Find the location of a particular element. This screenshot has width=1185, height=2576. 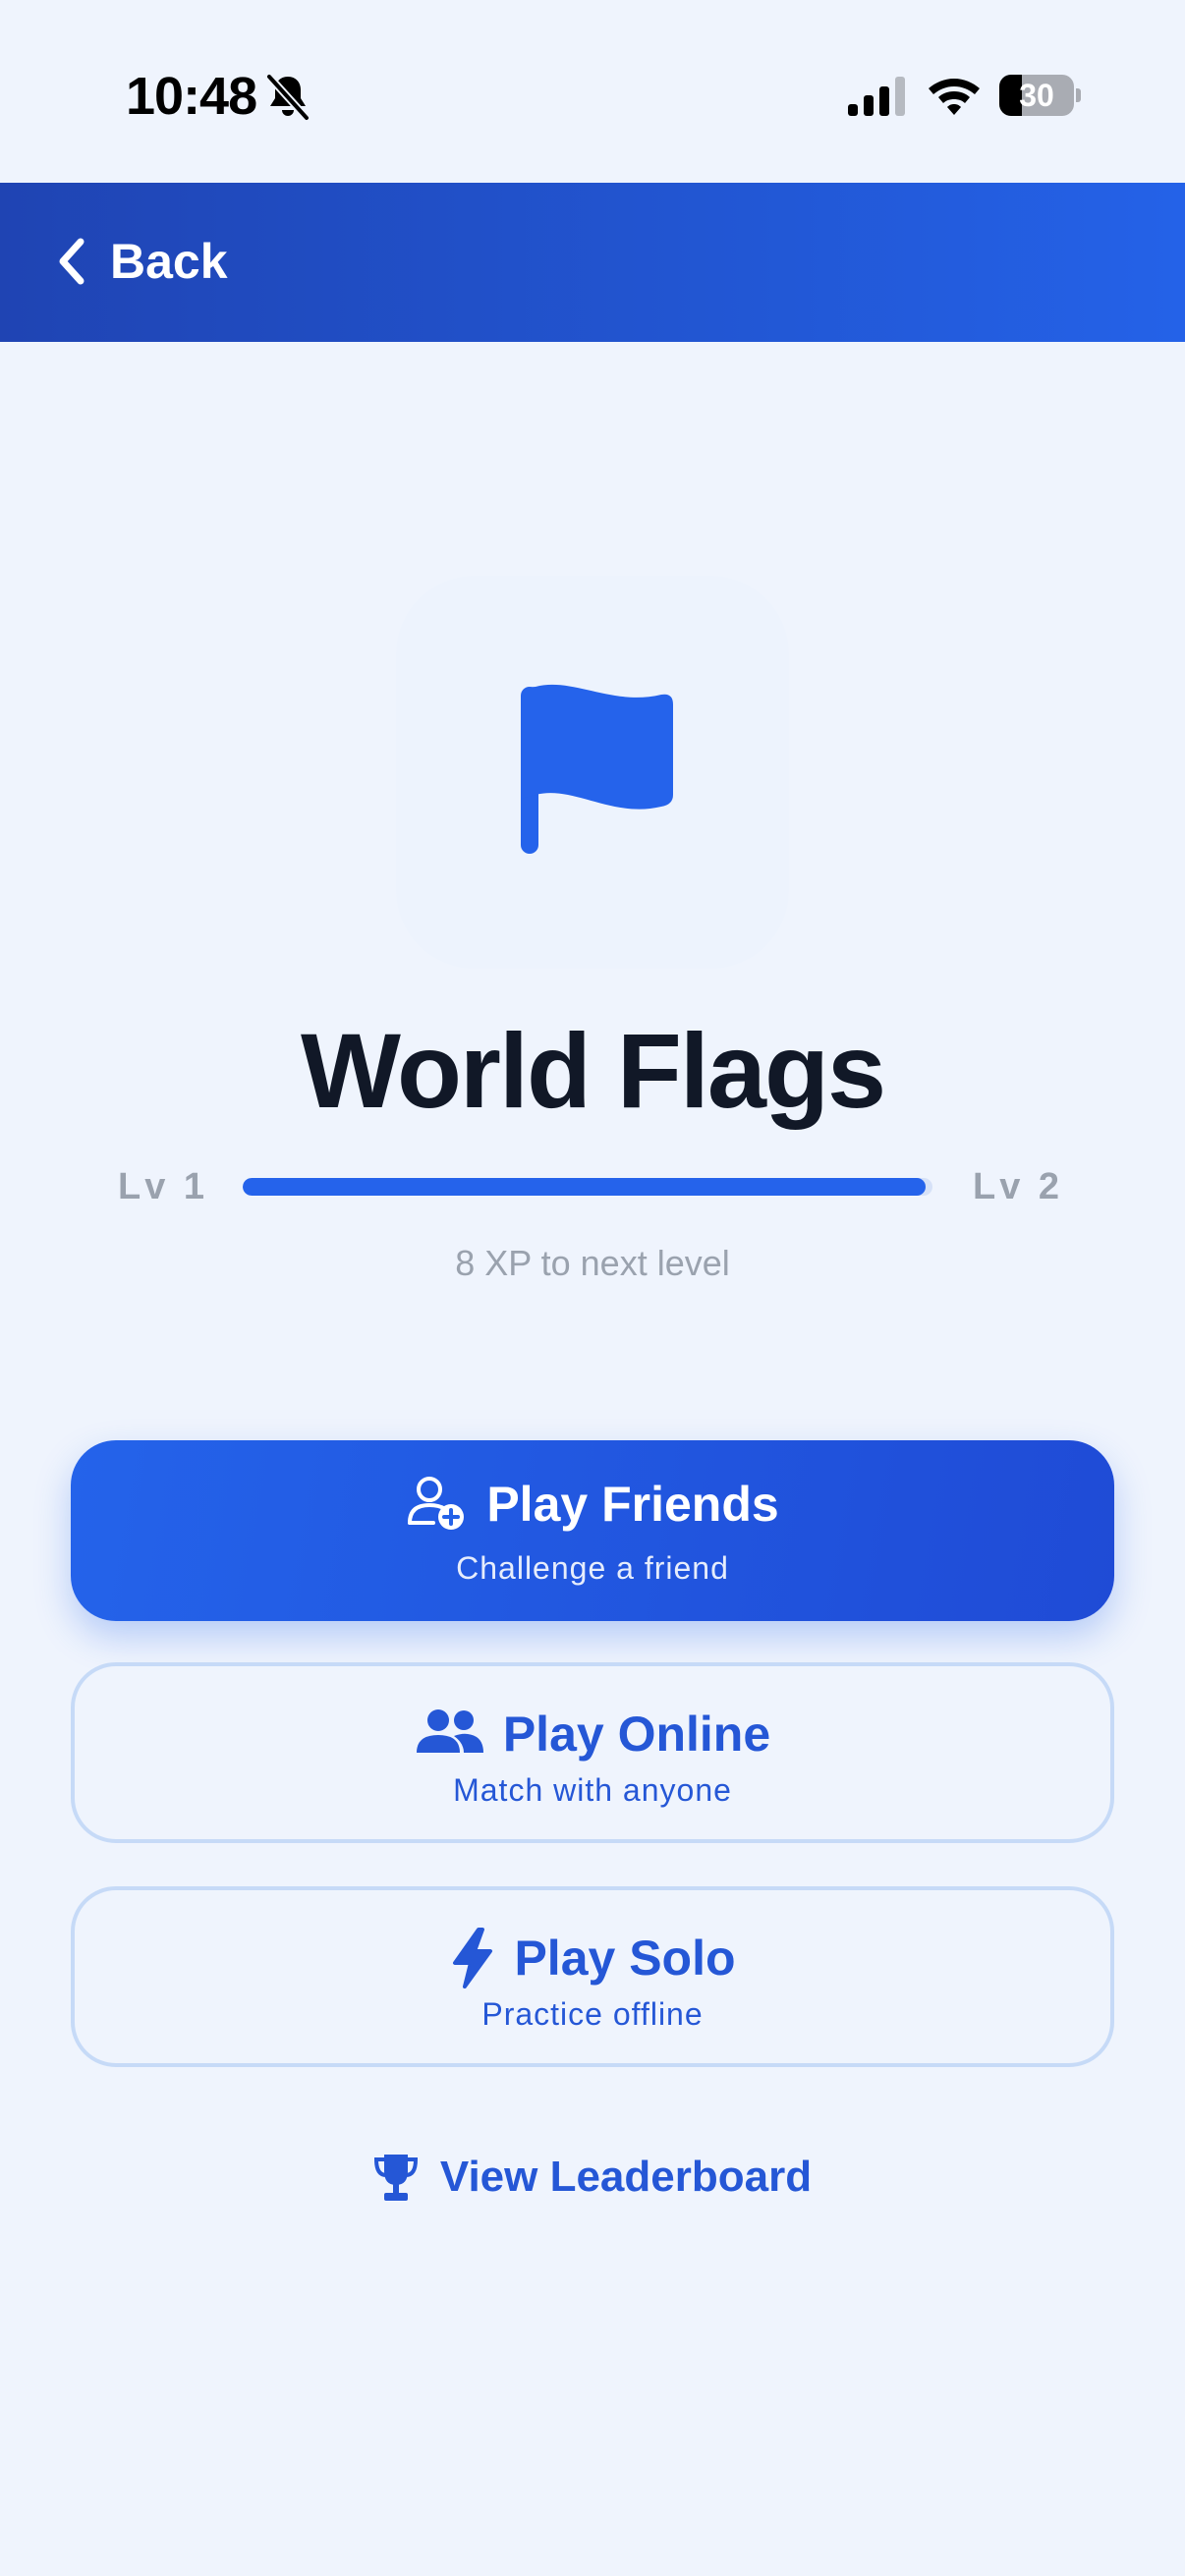

bolt-icon is located at coordinates (473, 1958).